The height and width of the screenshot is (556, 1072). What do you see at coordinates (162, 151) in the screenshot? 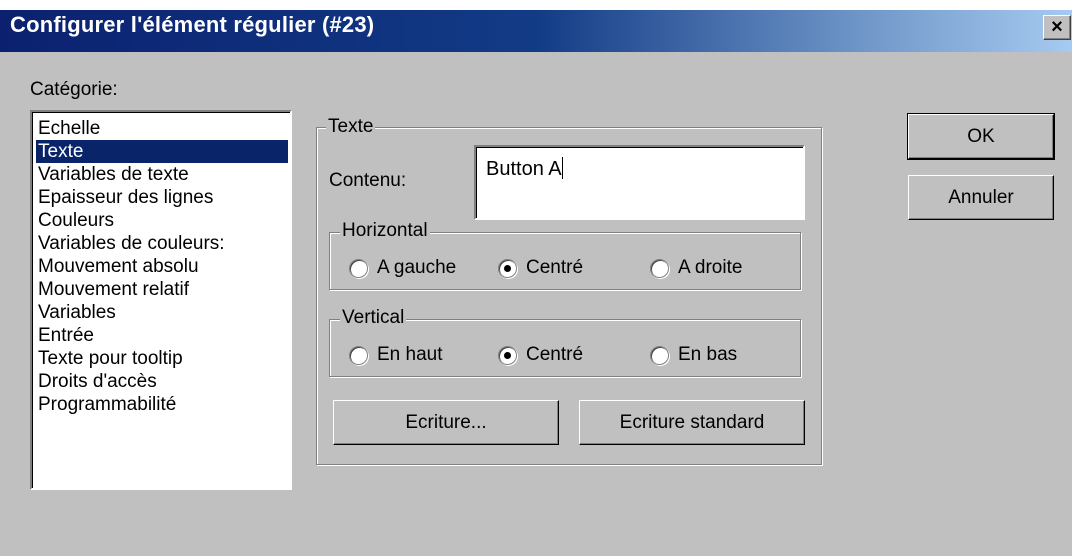
I see `category-item-texte: Texte` at bounding box center [162, 151].